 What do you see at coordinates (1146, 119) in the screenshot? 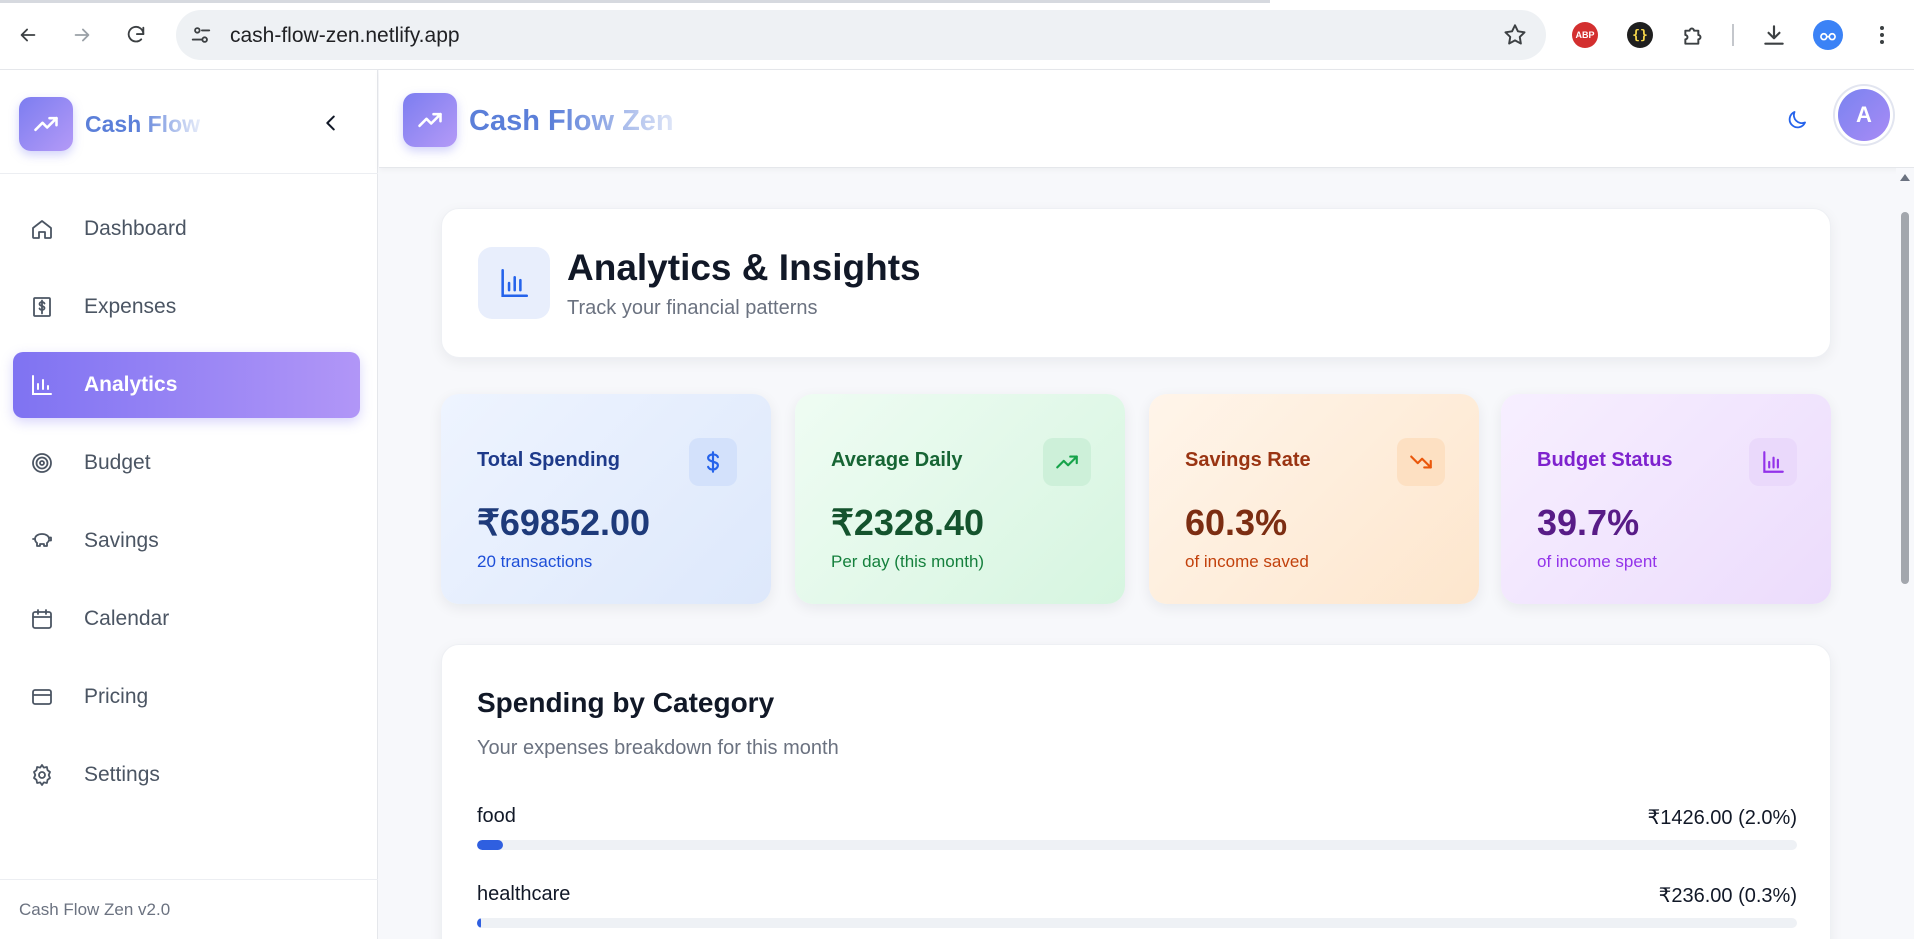
I see `app-header: Cash Flow Zen A` at bounding box center [1146, 119].